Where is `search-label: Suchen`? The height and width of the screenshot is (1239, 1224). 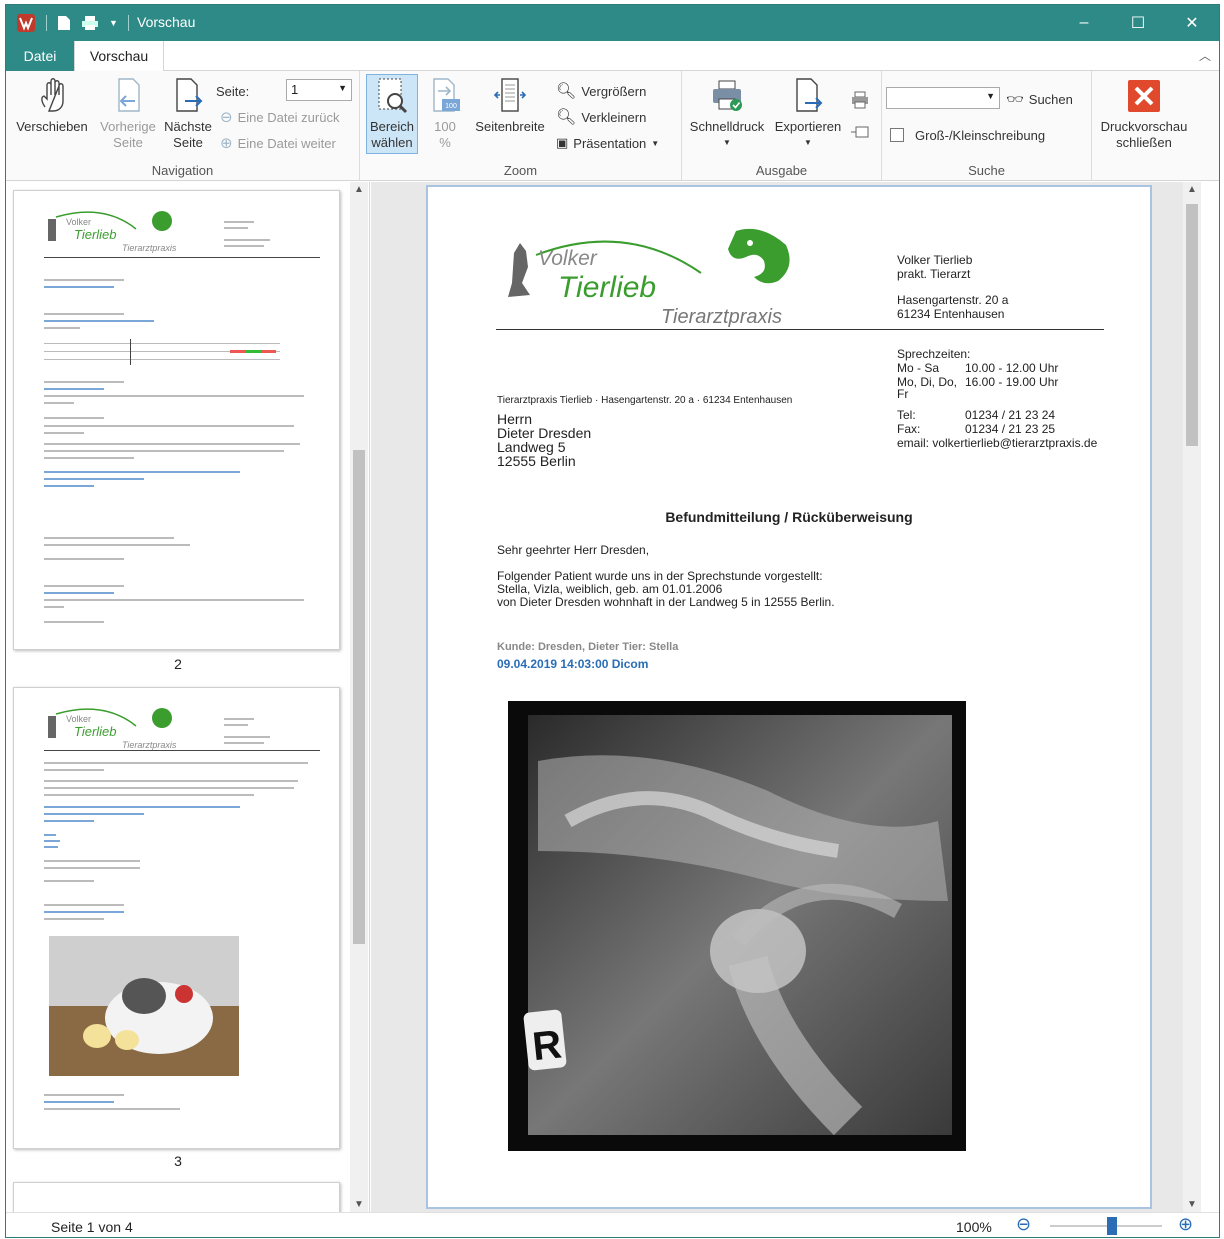 search-label: Suchen is located at coordinates (1050, 99).